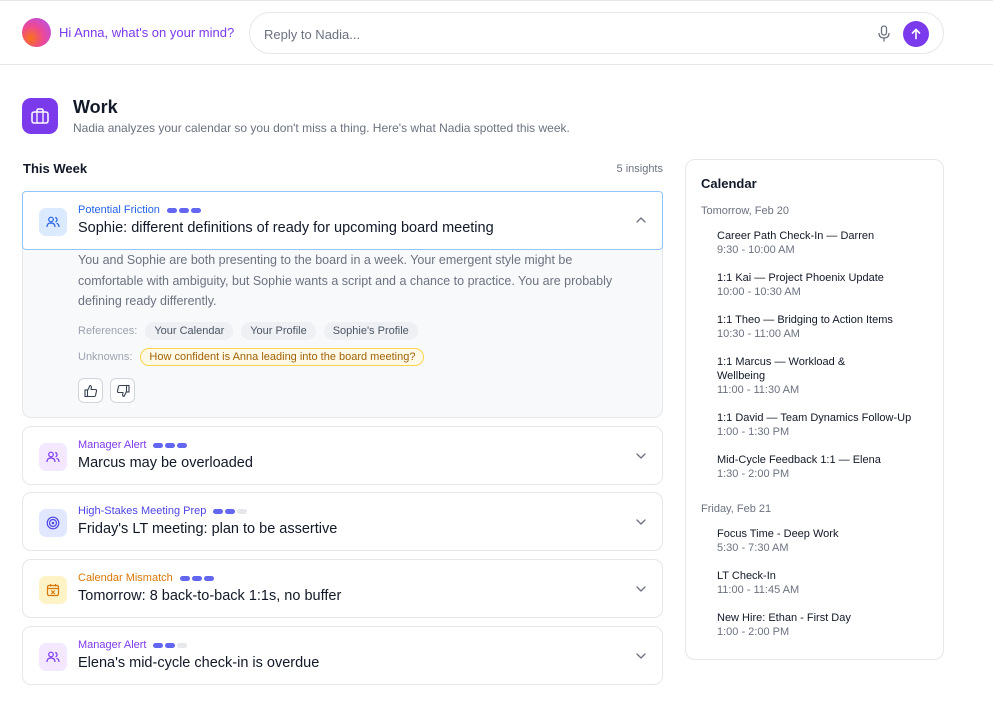  Describe the element at coordinates (639, 169) in the screenshot. I see `insight-count: 5 insights` at that location.